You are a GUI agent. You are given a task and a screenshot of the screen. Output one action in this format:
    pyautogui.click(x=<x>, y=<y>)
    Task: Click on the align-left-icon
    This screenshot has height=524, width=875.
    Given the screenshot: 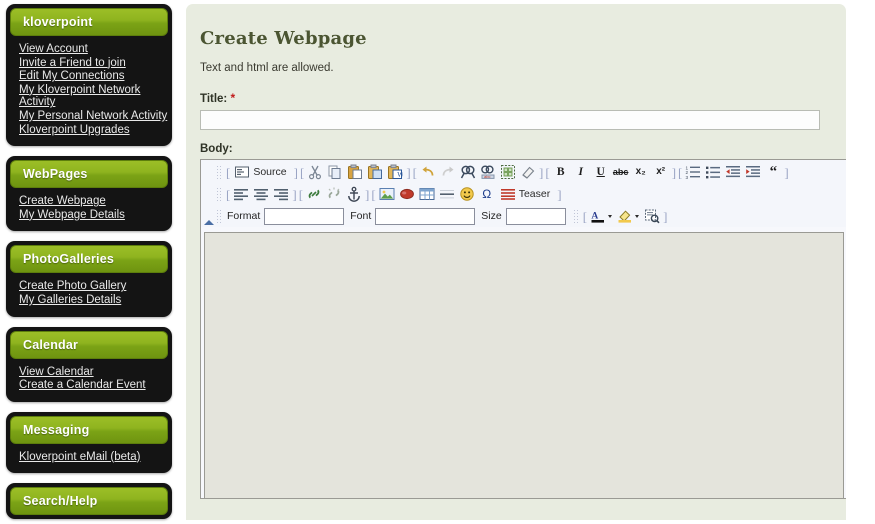 What is the action you would take?
    pyautogui.click(x=241, y=194)
    